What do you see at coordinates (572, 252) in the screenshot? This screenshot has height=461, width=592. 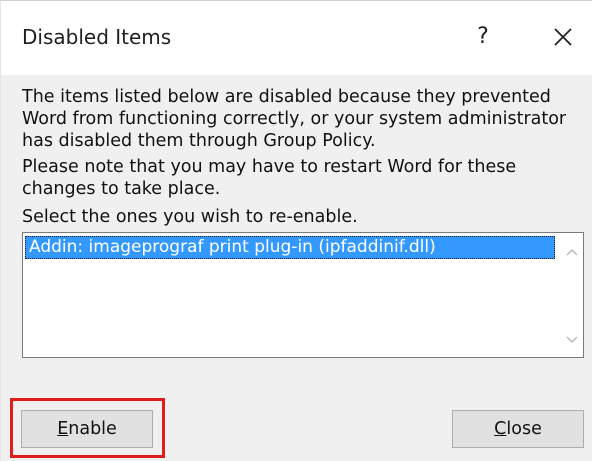 I see `chevron-up-icon` at bounding box center [572, 252].